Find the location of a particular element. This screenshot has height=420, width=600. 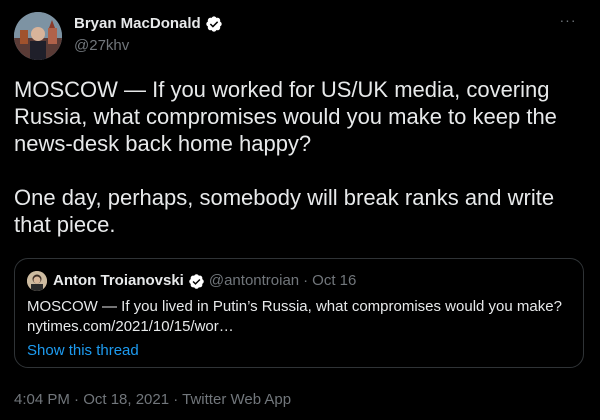

quoted-author-name: Anton Troianovski is located at coordinates (118, 280).